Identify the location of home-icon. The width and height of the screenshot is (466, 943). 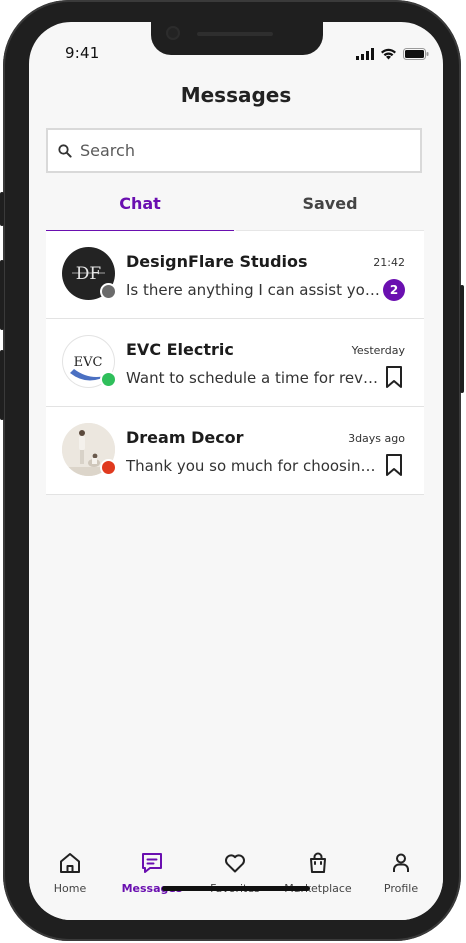
(70, 863).